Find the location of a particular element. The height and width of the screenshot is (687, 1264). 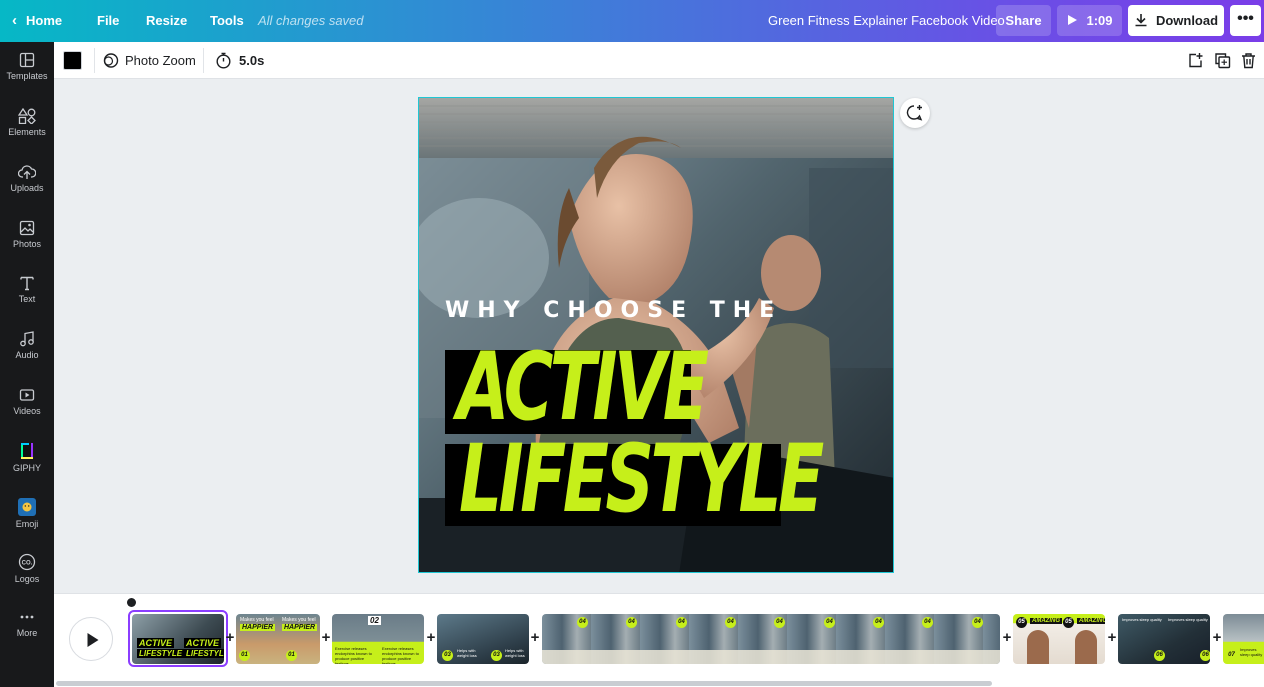

play-button: 1:09 is located at coordinates (1089, 20).